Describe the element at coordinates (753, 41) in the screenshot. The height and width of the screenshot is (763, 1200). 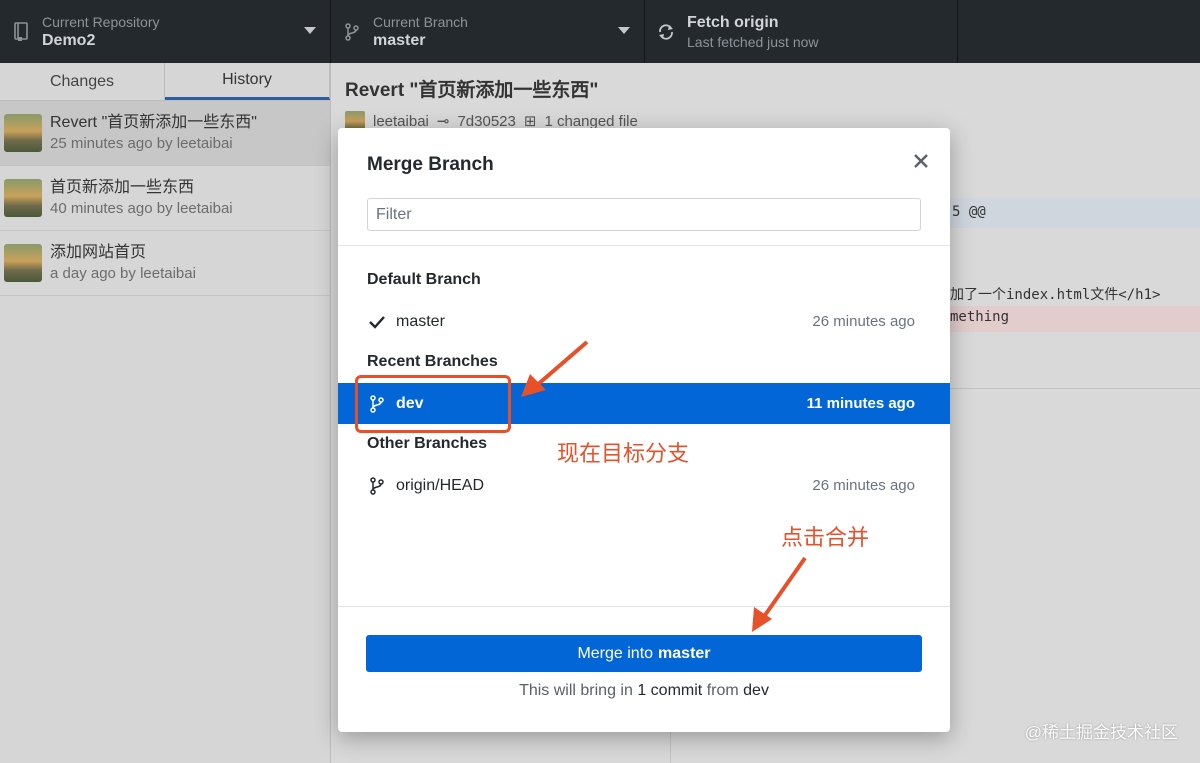
I see `last-fetched-text: Last fetched just now` at that location.